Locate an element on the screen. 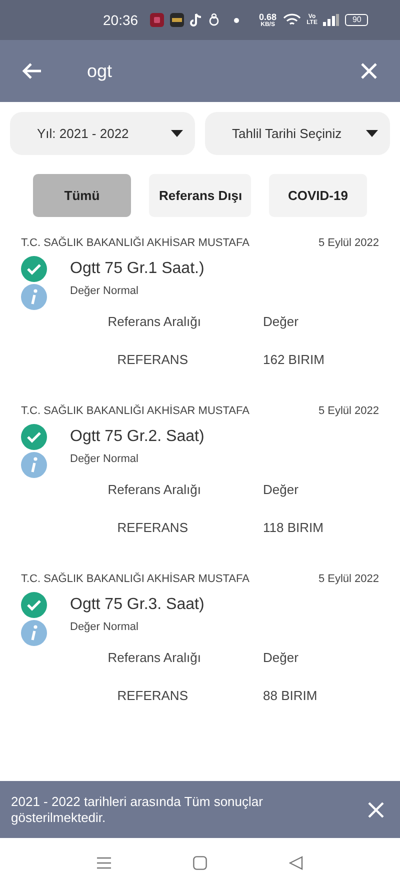  dot-icon is located at coordinates (237, 20).